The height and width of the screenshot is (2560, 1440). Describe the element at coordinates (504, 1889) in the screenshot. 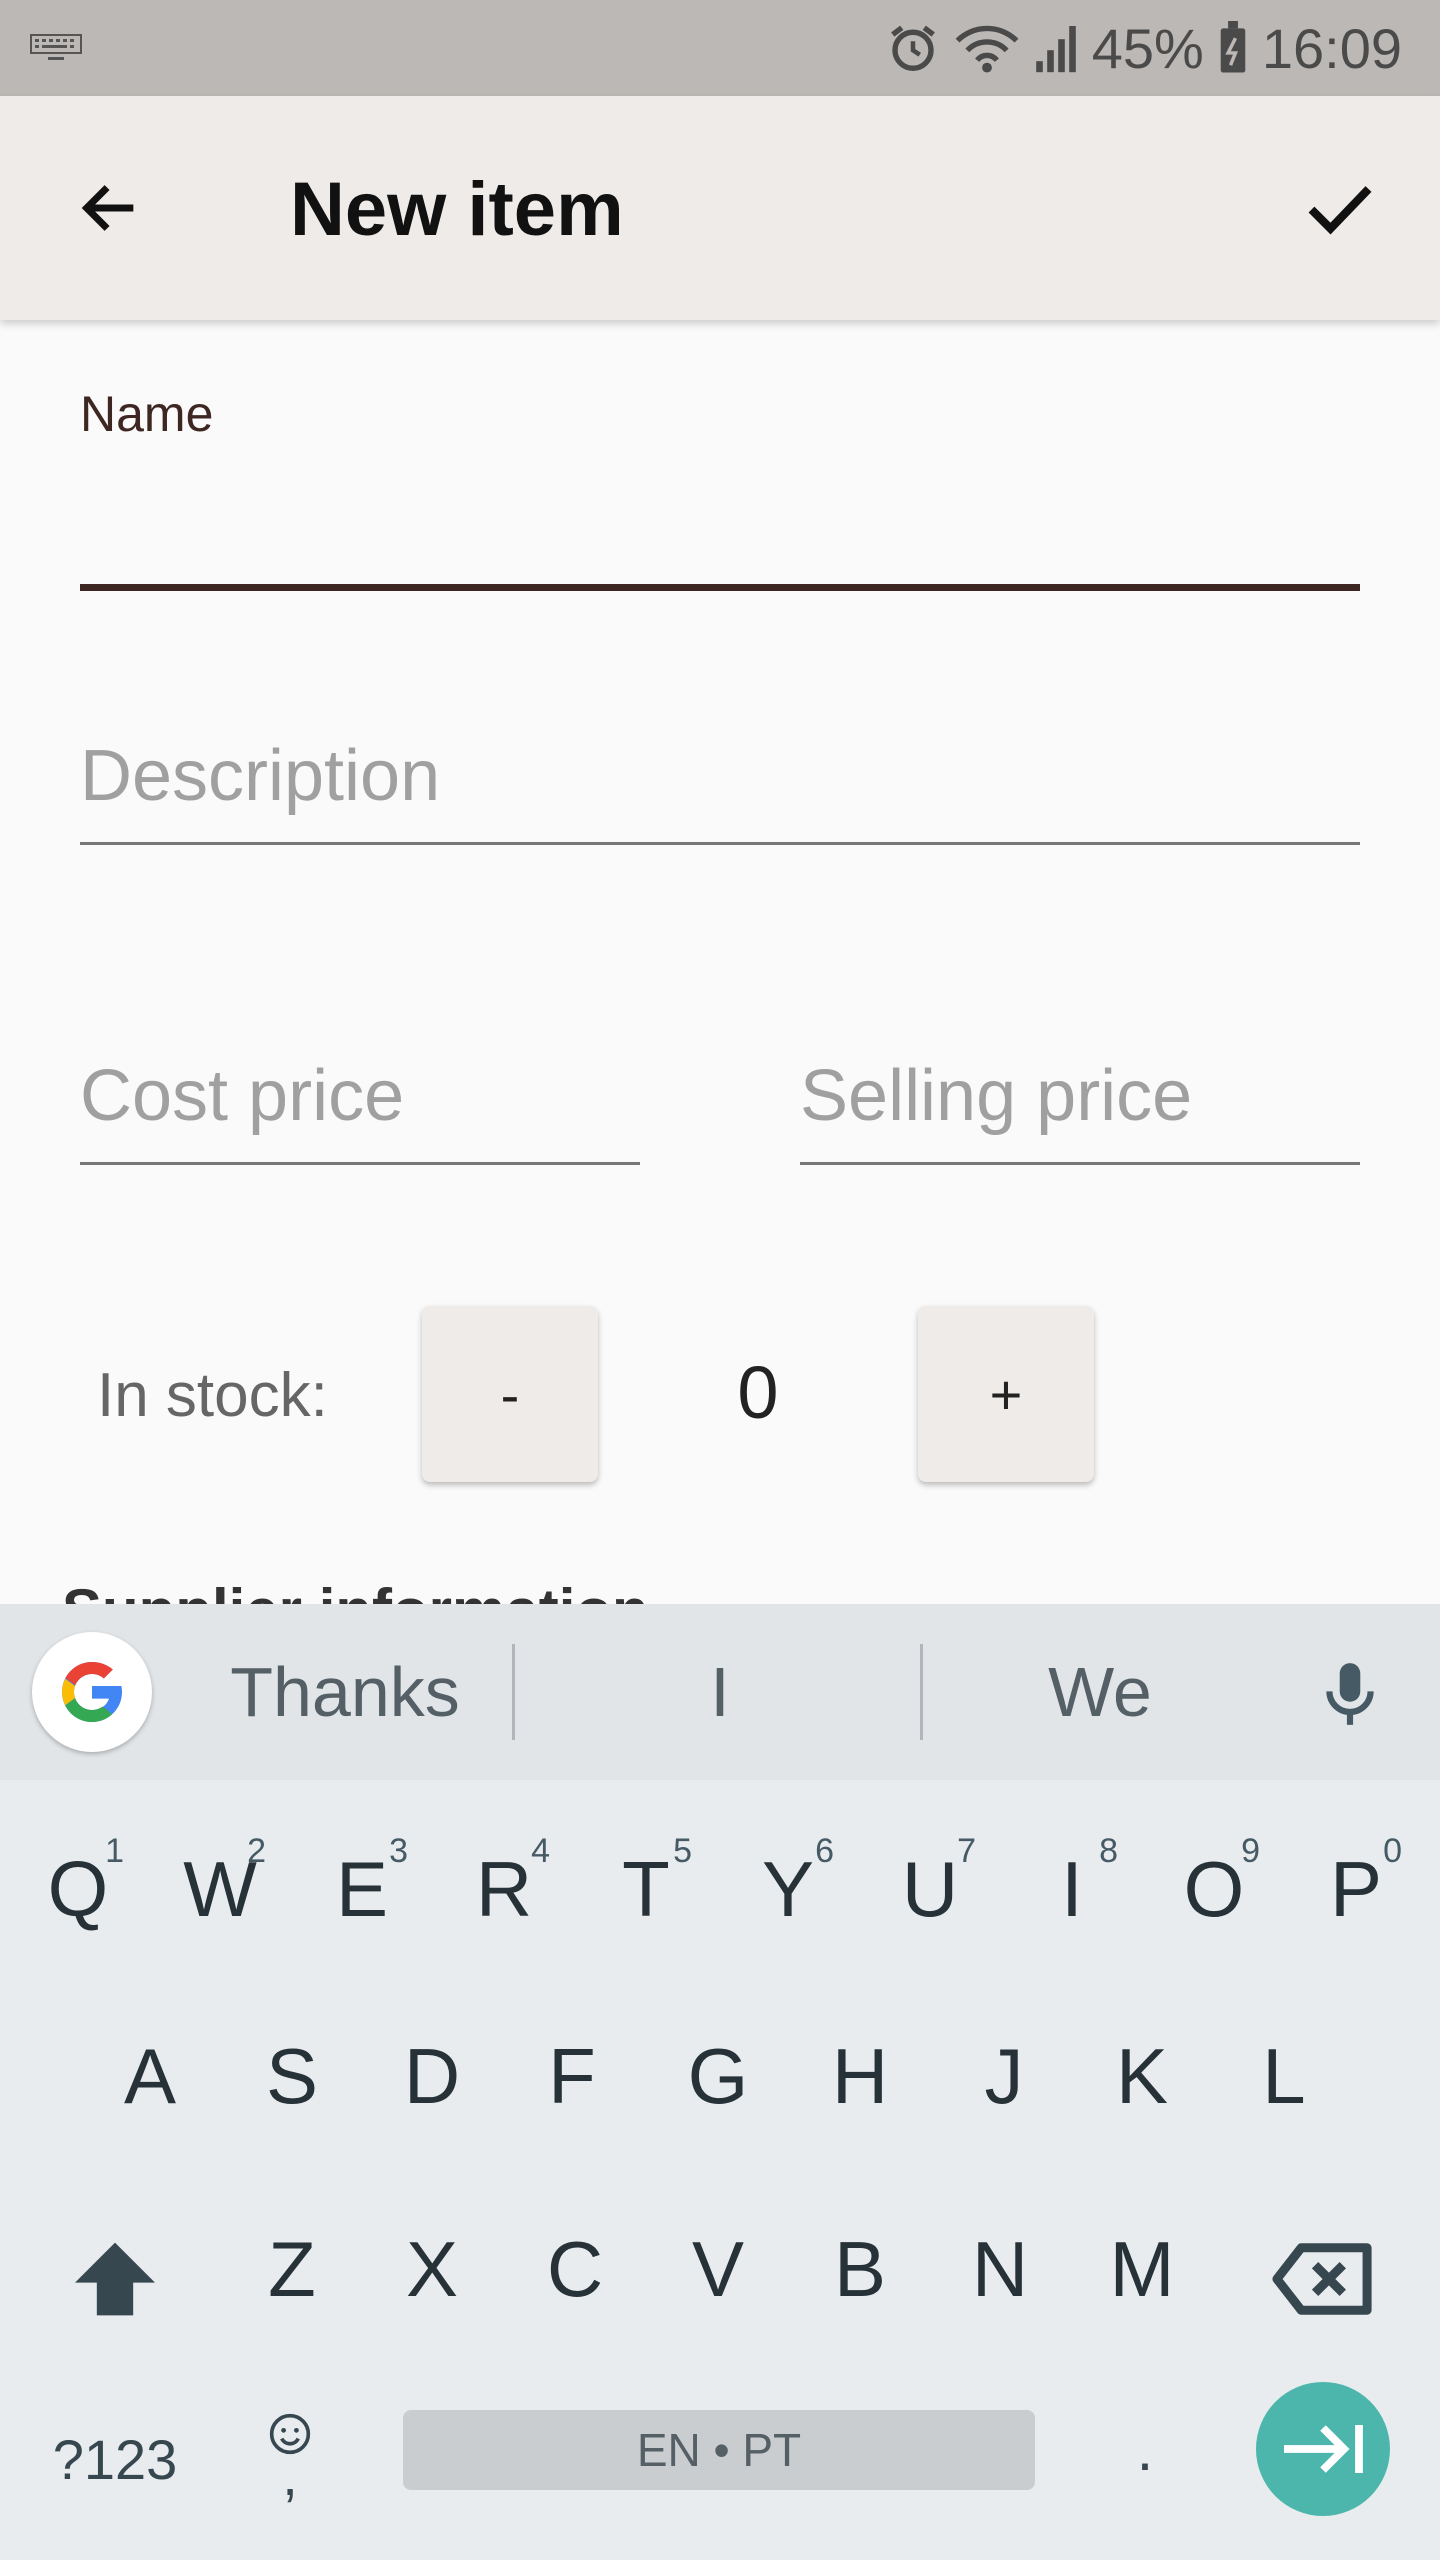

I see `key-r: R4` at that location.